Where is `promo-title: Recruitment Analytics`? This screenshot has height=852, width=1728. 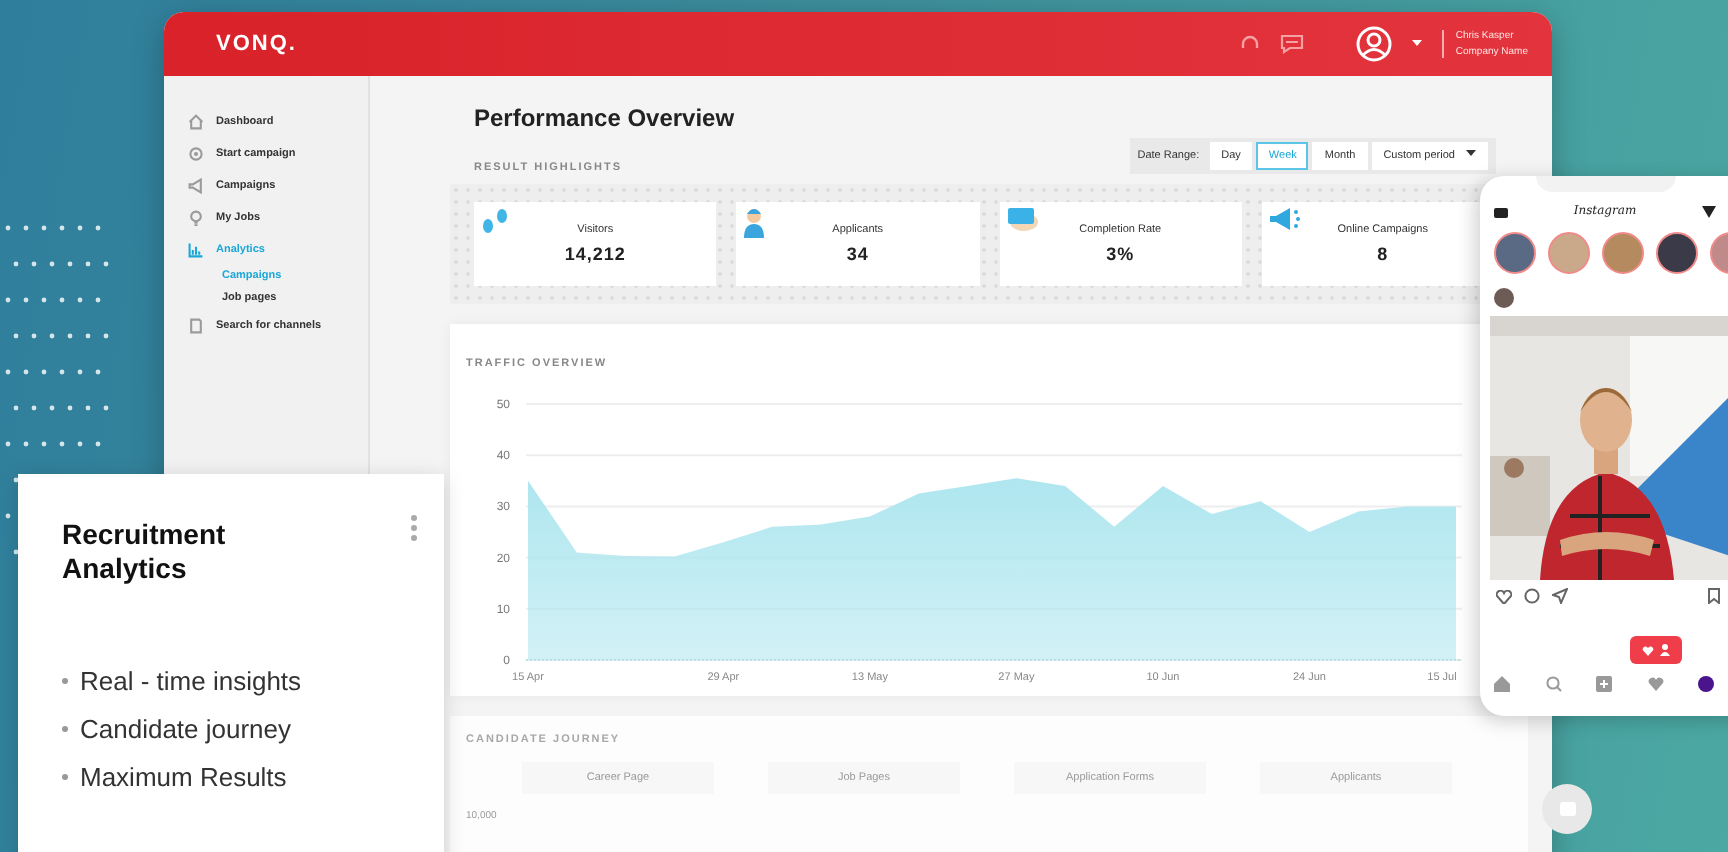 promo-title: Recruitment Analytics is located at coordinates (145, 552).